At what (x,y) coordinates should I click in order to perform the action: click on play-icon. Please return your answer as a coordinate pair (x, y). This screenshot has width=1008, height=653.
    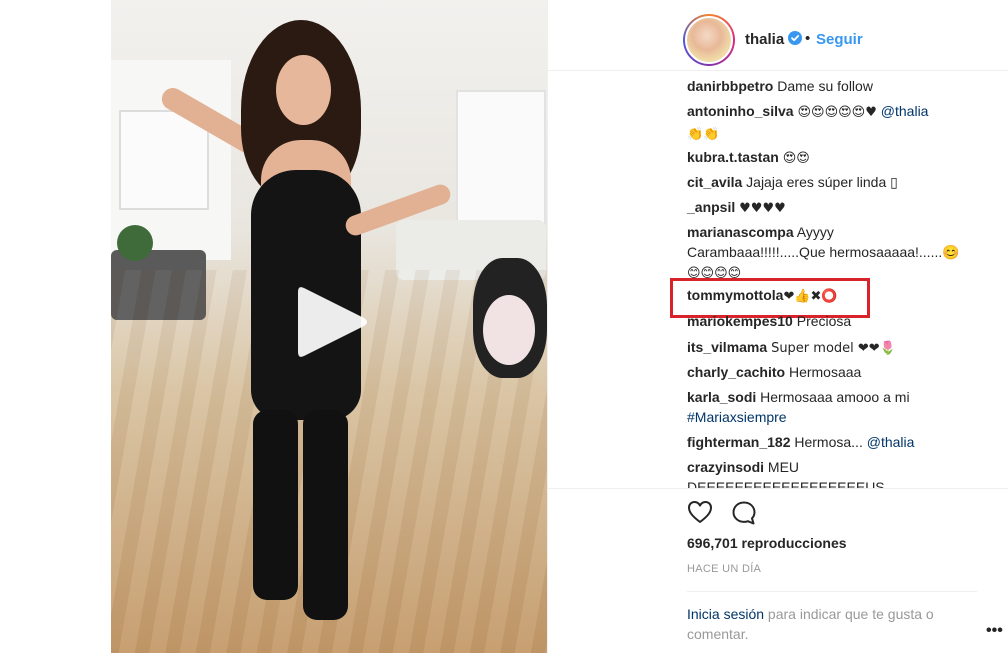
    Looking at the image, I should click on (332, 322).